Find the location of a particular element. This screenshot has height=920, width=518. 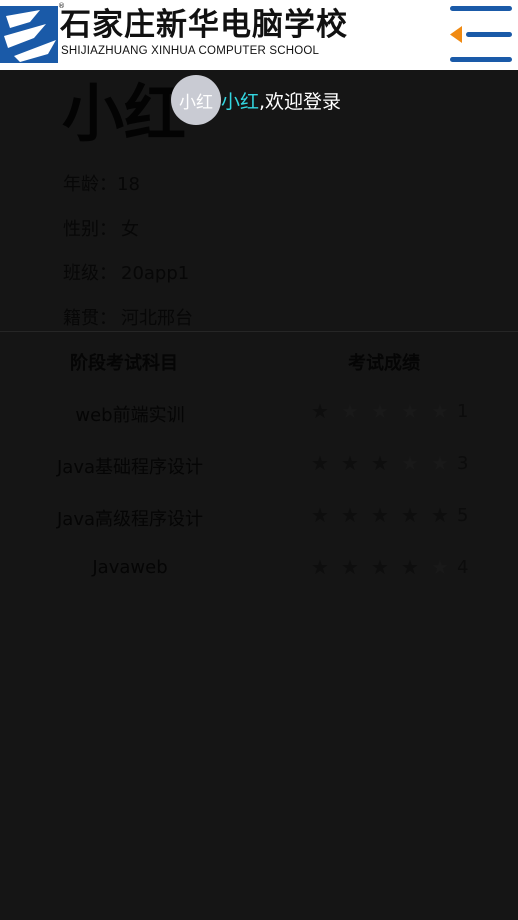

profile-gender: 性别：女 is located at coordinates (101, 230).